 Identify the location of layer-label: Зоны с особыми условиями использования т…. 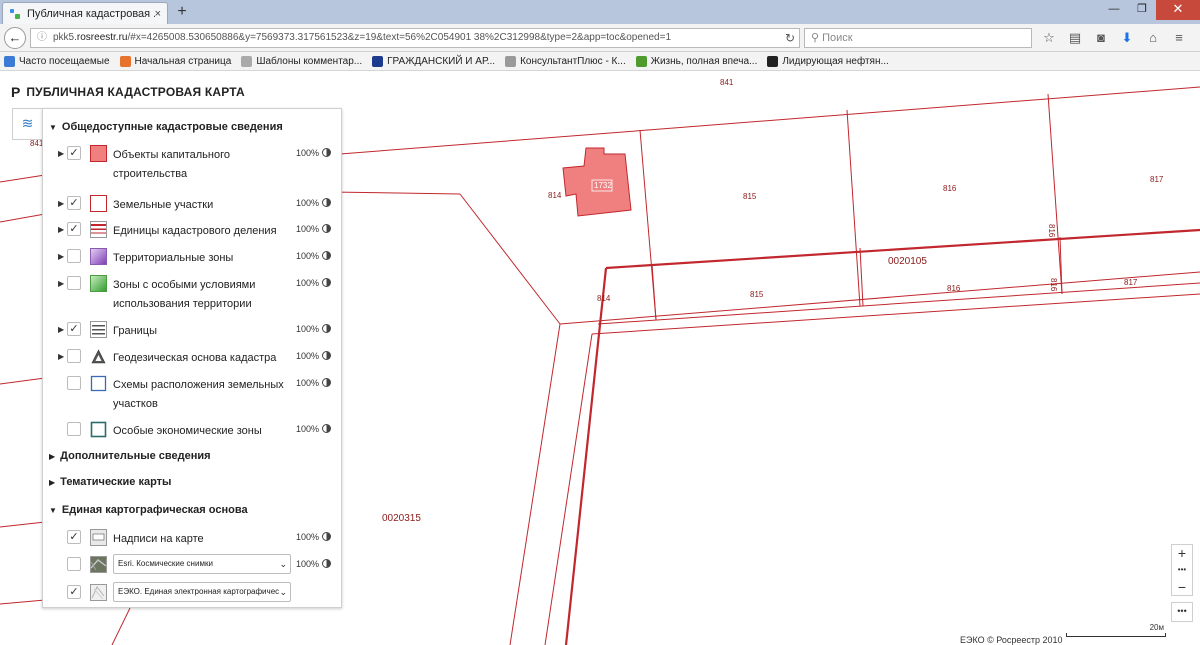
(184, 294).